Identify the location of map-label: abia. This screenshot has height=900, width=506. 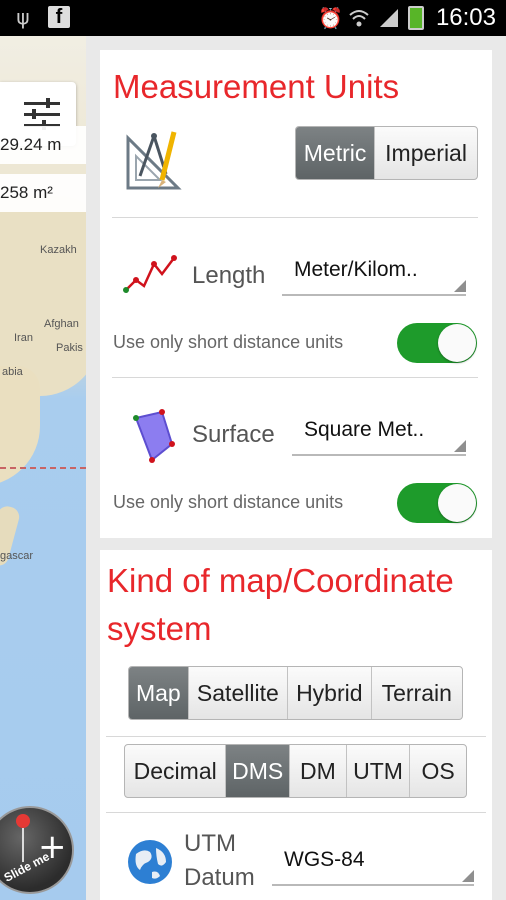
(12, 372).